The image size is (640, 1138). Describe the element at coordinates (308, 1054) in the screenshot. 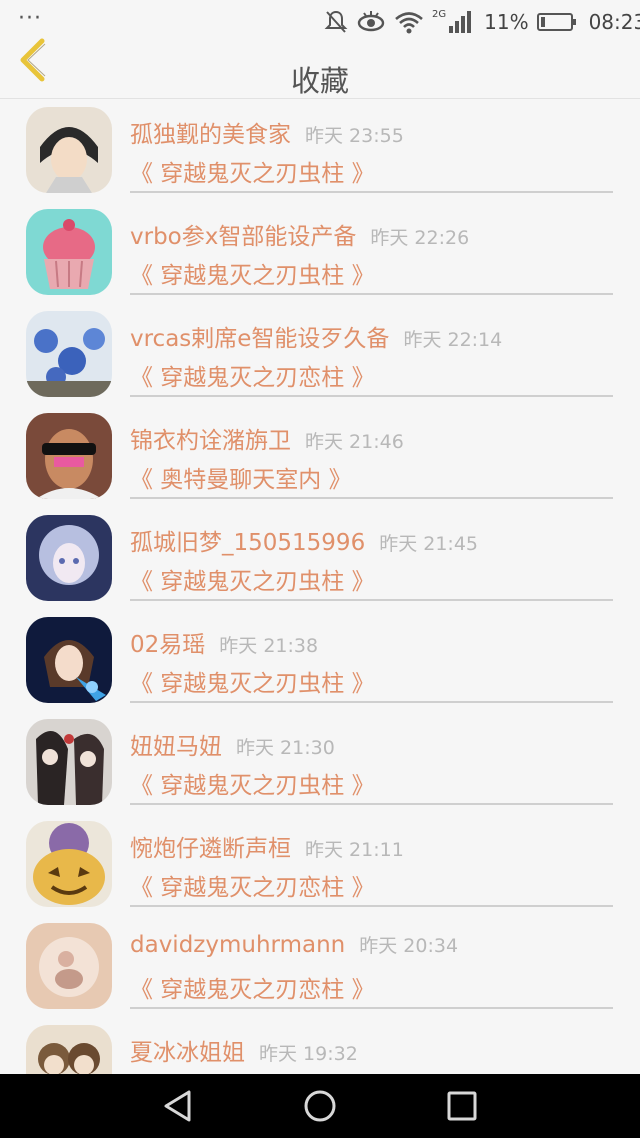

I see `timestamp: 昨天 19:32` at that location.